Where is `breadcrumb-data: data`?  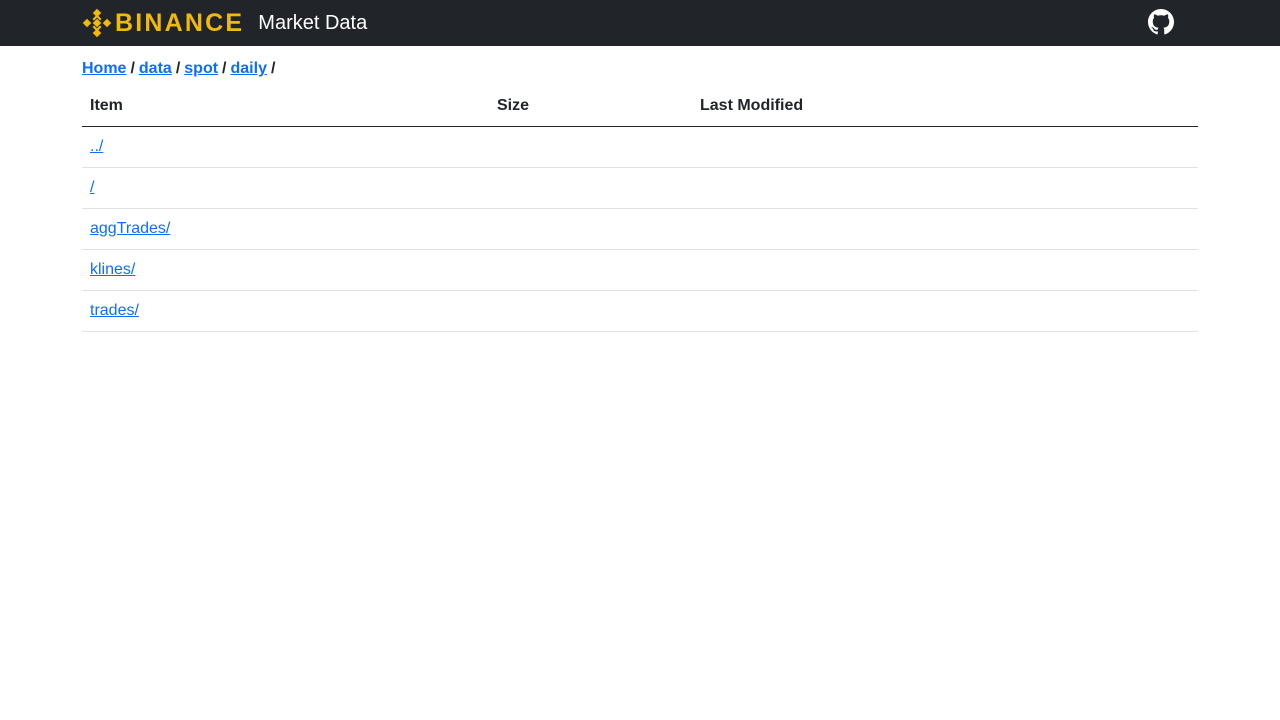 breadcrumb-data: data is located at coordinates (155, 68).